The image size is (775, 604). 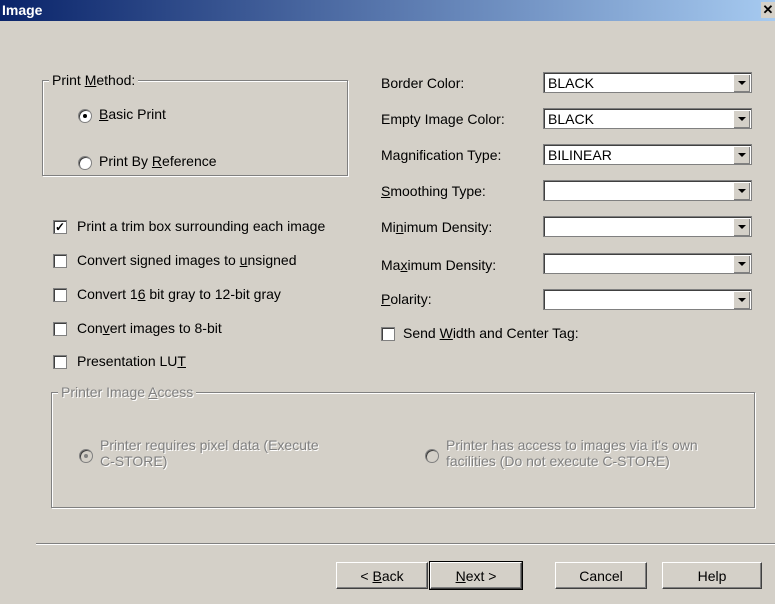 I want to click on requires-pixel-data-radio, so click(x=86, y=456).